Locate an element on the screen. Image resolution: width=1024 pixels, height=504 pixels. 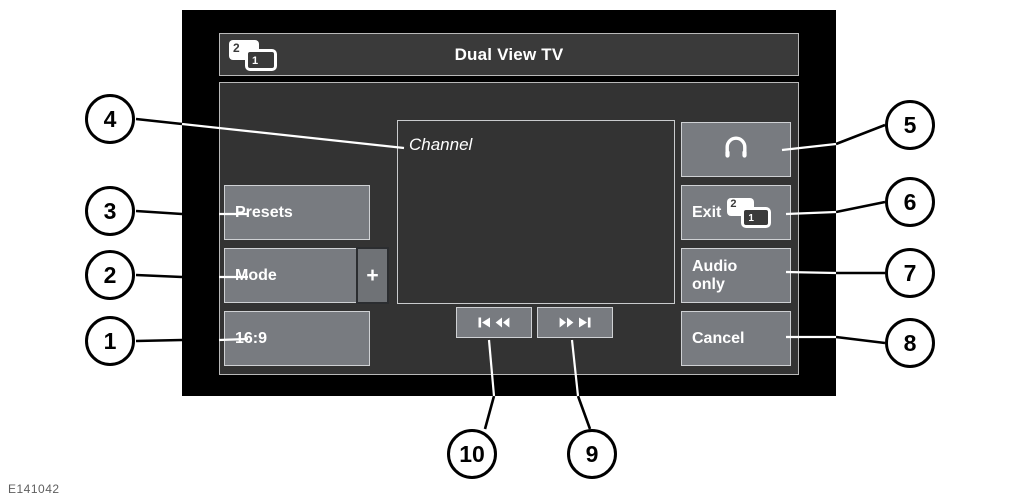
aspect-ratio-button-label: 16:9 is located at coordinates (251, 338).